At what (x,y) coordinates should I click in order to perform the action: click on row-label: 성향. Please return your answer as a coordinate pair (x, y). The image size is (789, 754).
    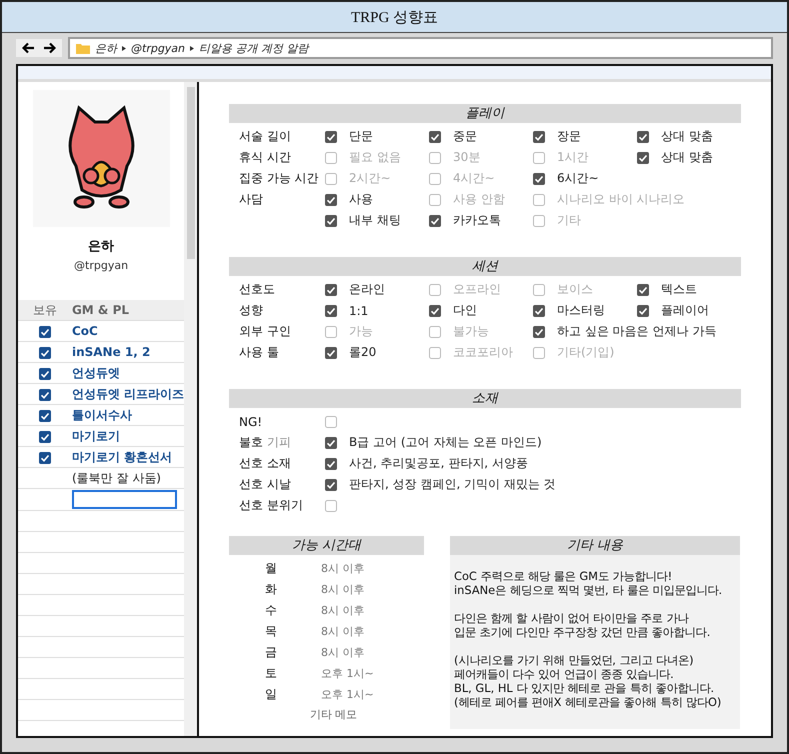
    Looking at the image, I should click on (251, 310).